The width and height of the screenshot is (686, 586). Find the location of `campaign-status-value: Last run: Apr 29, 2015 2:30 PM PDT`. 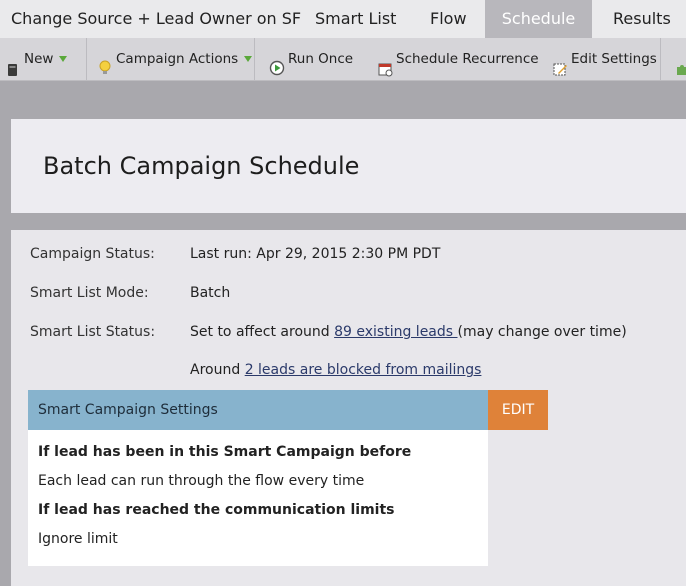

campaign-status-value: Last run: Apr 29, 2015 2:30 PM PDT is located at coordinates (315, 254).